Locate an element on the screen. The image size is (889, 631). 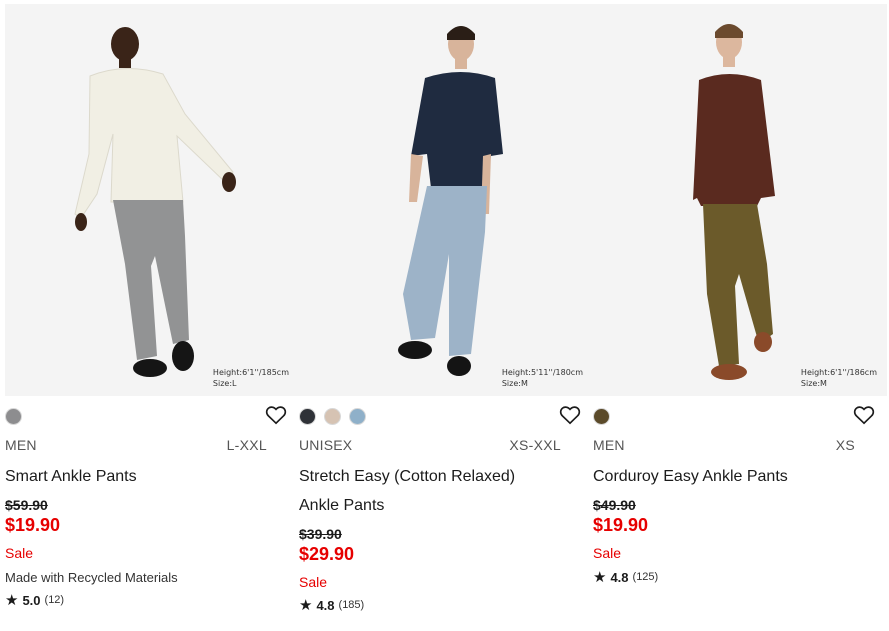
original-price: $39.90 is located at coordinates (320, 534).